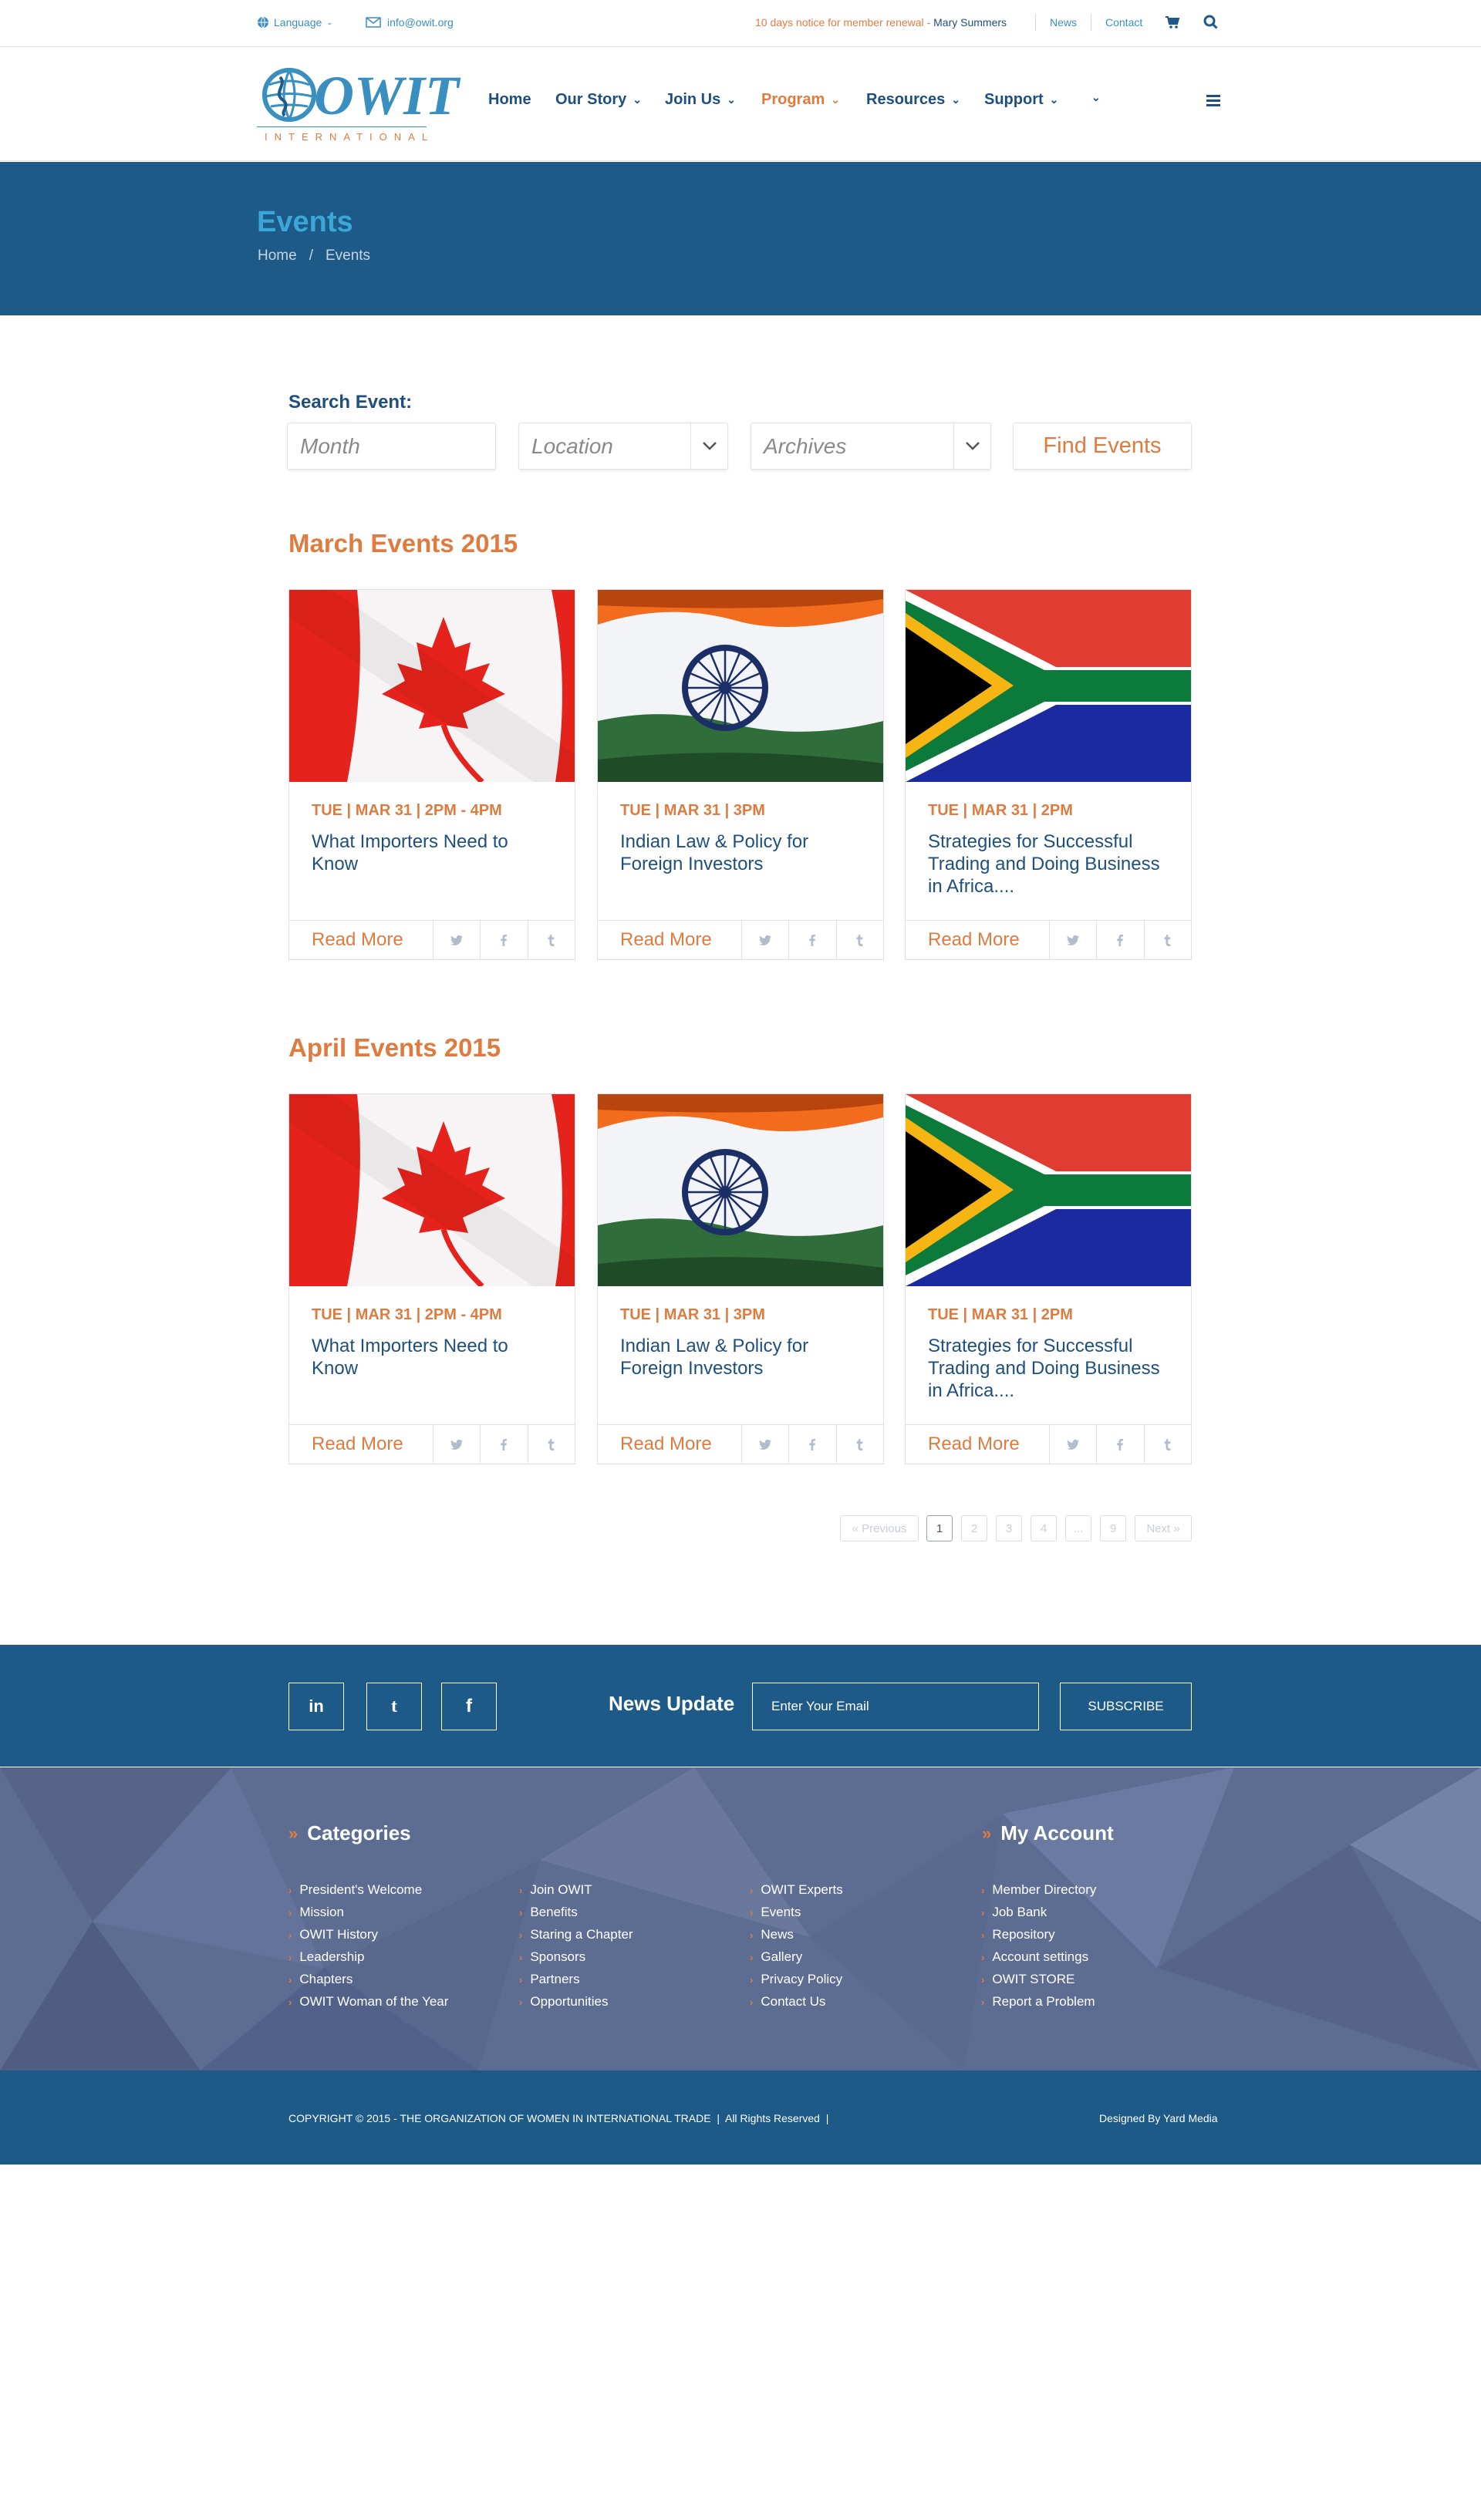 The width and height of the screenshot is (1481, 2520). What do you see at coordinates (326, 1957) in the screenshot?
I see `footer-link: › Leadership` at bounding box center [326, 1957].